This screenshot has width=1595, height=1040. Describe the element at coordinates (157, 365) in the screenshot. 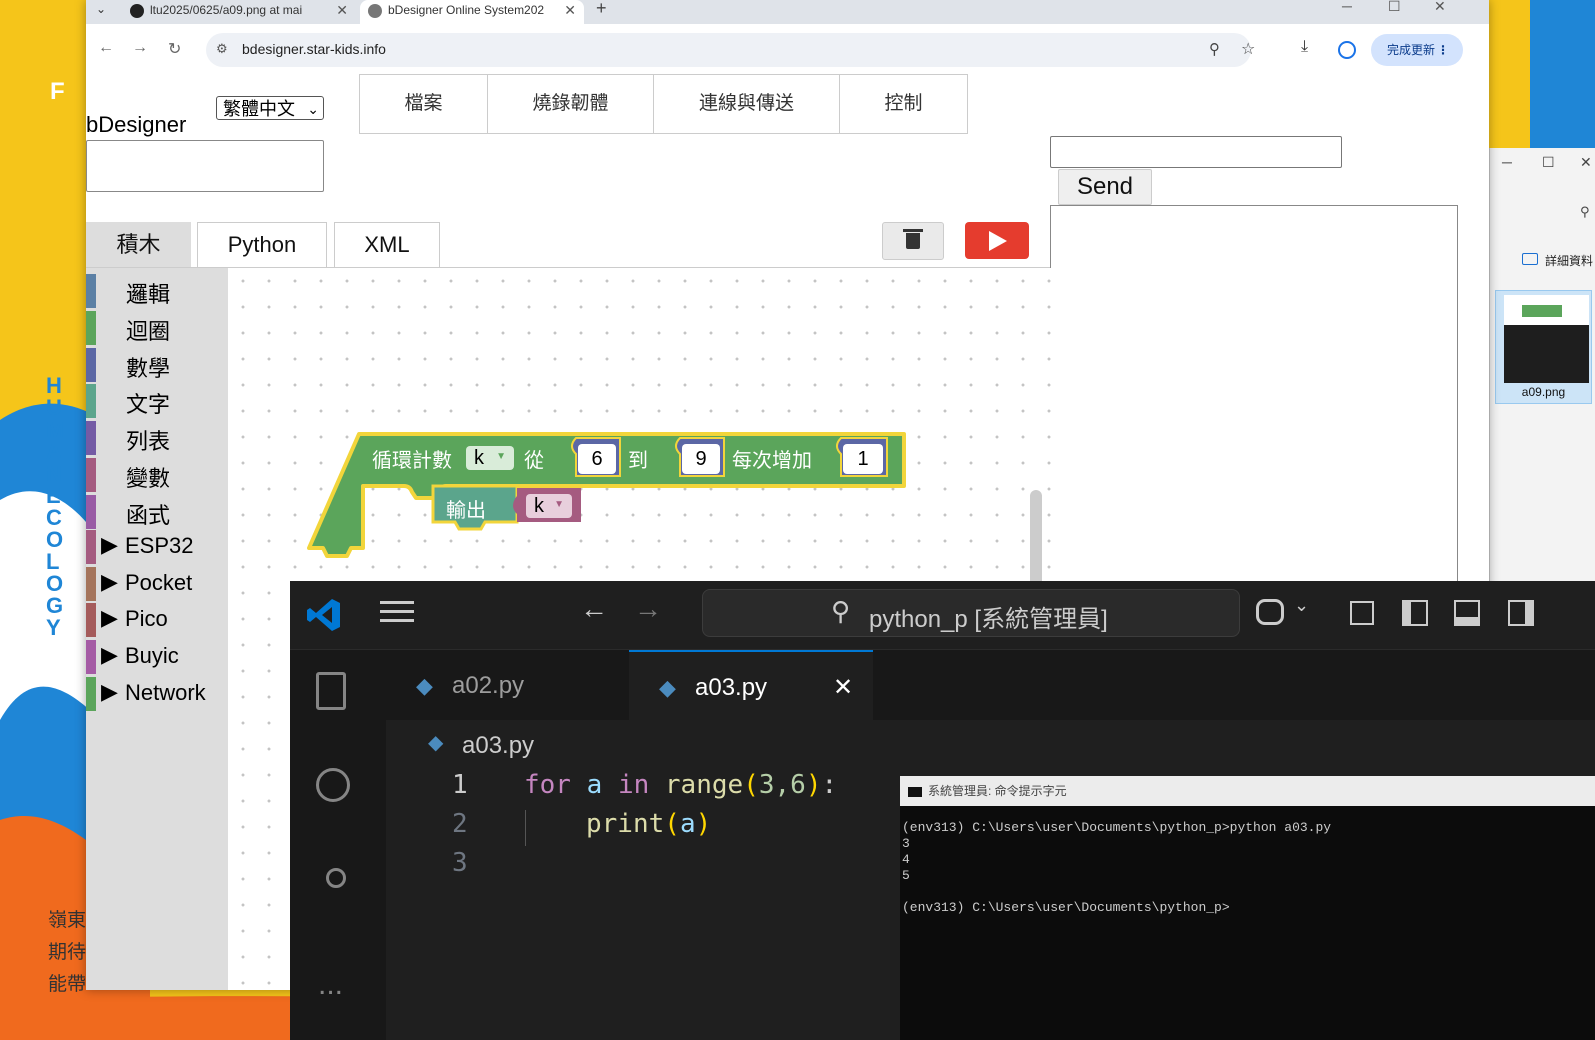

I see `toolbox-category: 數學` at that location.